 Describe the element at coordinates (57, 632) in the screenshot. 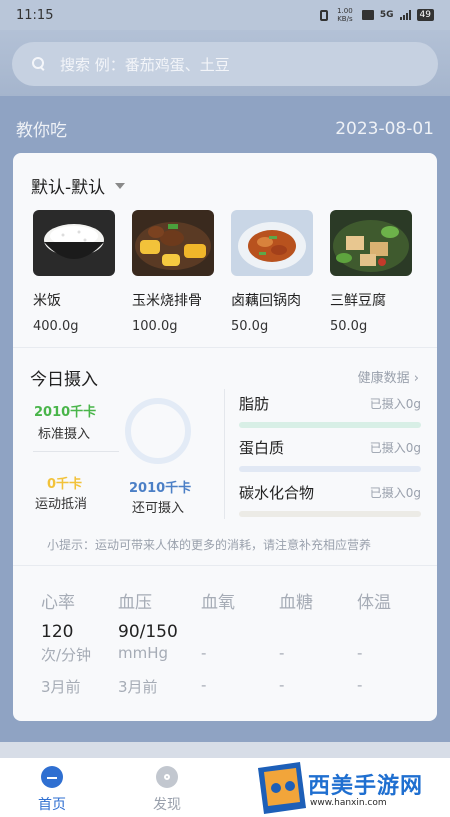

I see `metric-value: 120` at that location.